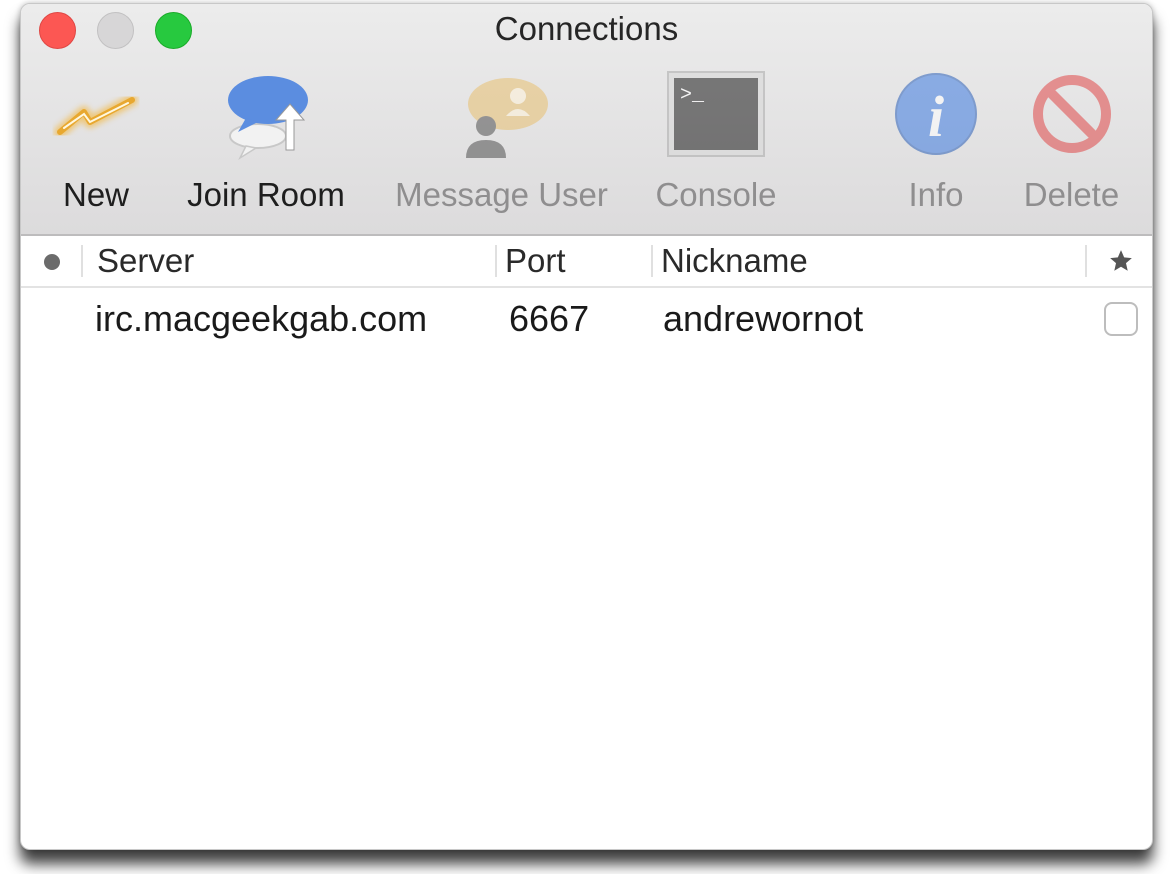 Image resolution: width=1170 pixels, height=874 pixels. What do you see at coordinates (1121, 261) in the screenshot?
I see `star-icon` at bounding box center [1121, 261].